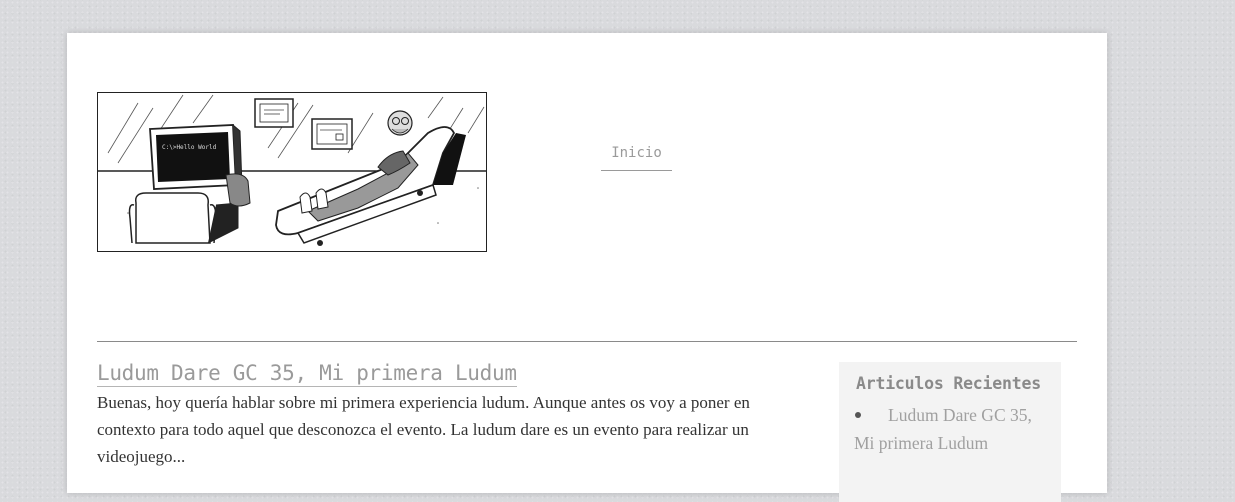  I want to click on post-title-link: Ludum Dare GC 35, Mi primera Ludum, so click(307, 374).